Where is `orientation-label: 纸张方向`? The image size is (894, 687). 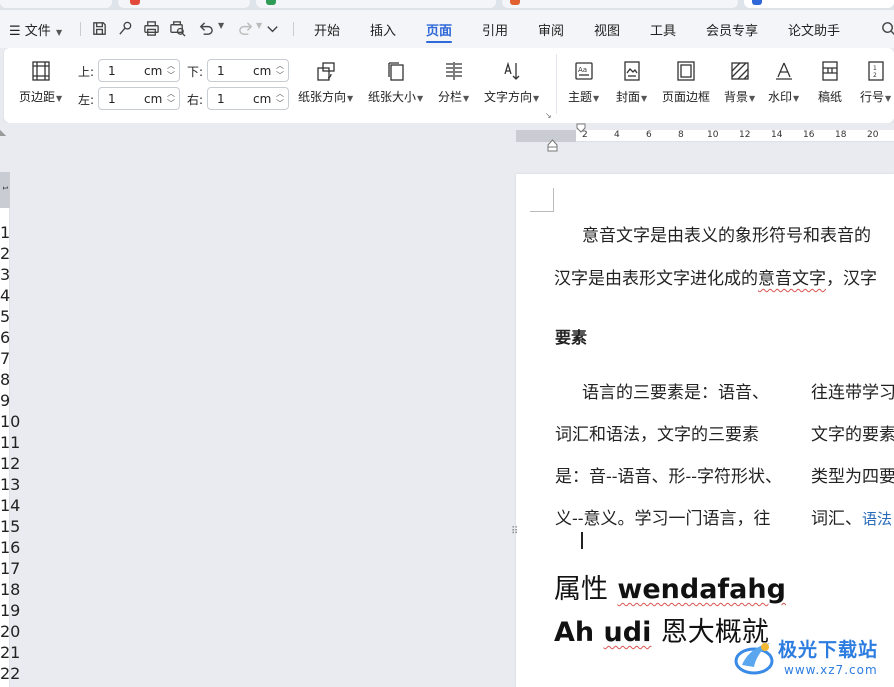 orientation-label: 纸张方向 is located at coordinates (322, 97).